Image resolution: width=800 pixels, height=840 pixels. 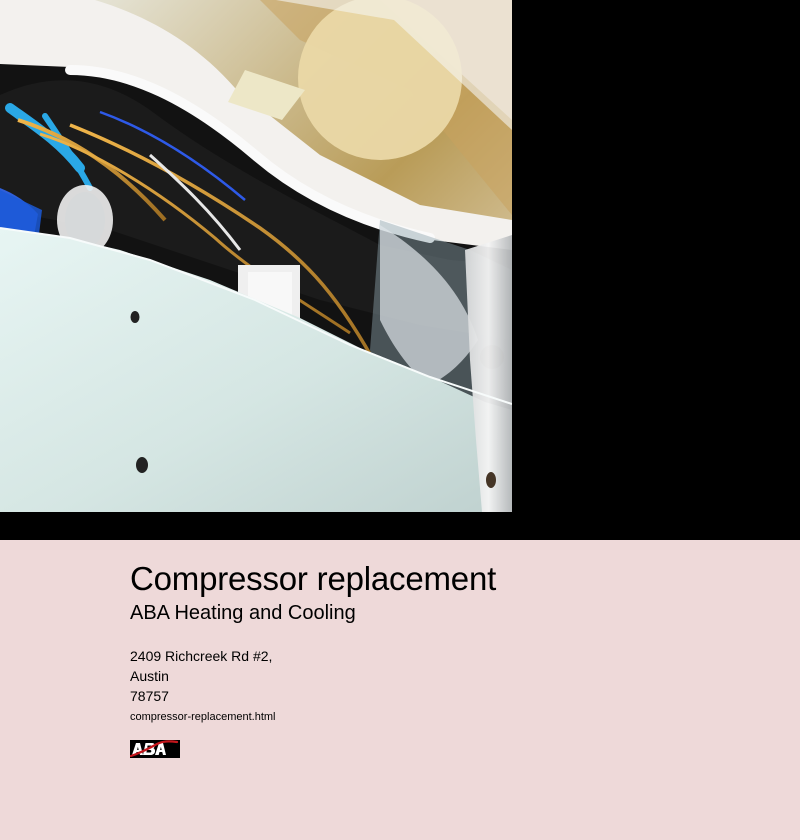 What do you see at coordinates (201, 656) in the screenshot?
I see `address-street: 2409 Richcreek Rd #2,` at bounding box center [201, 656].